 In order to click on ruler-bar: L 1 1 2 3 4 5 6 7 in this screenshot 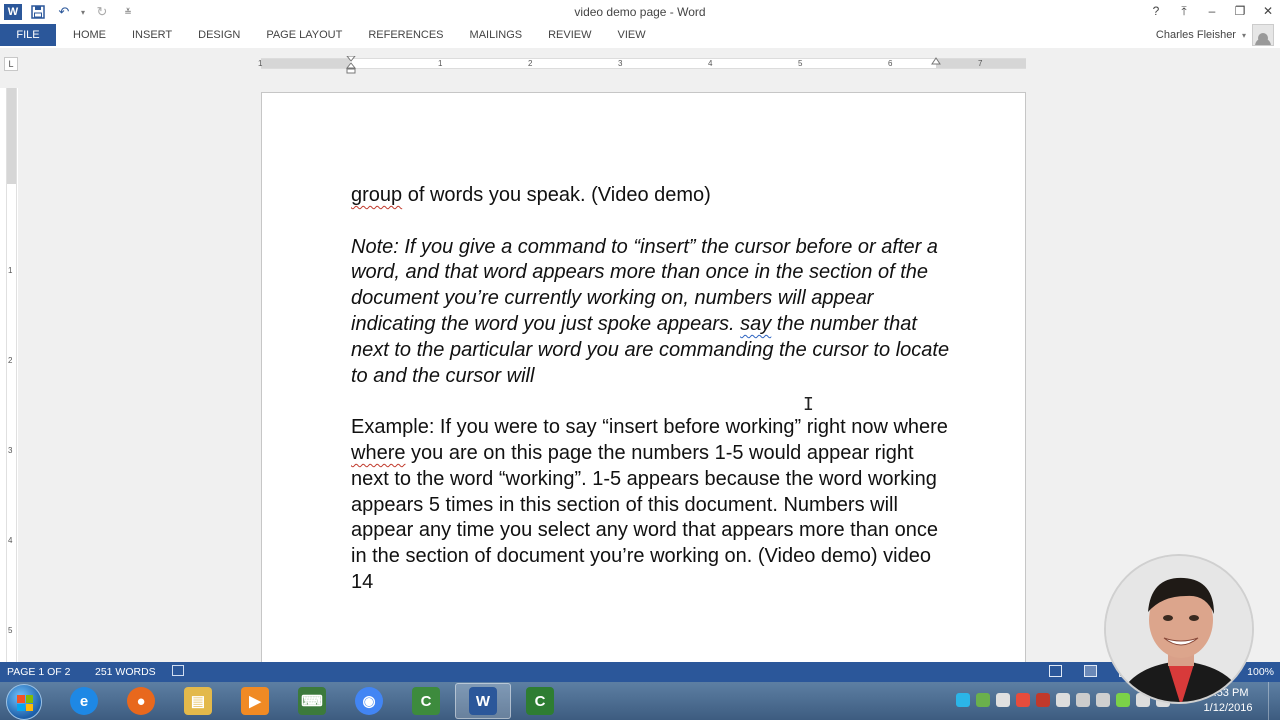, I will do `click(640, 68)`.